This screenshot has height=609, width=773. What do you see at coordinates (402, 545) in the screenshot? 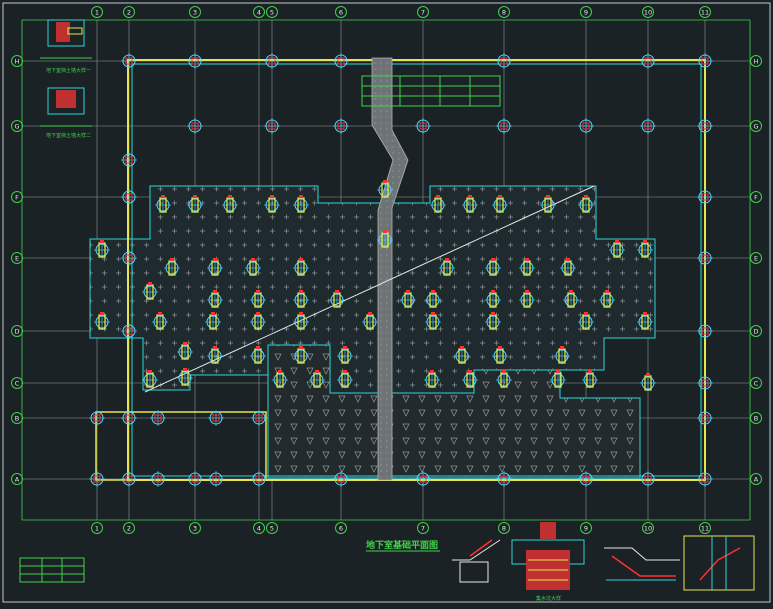
I see `drawing-title: 地下室基础平面图` at bounding box center [402, 545].